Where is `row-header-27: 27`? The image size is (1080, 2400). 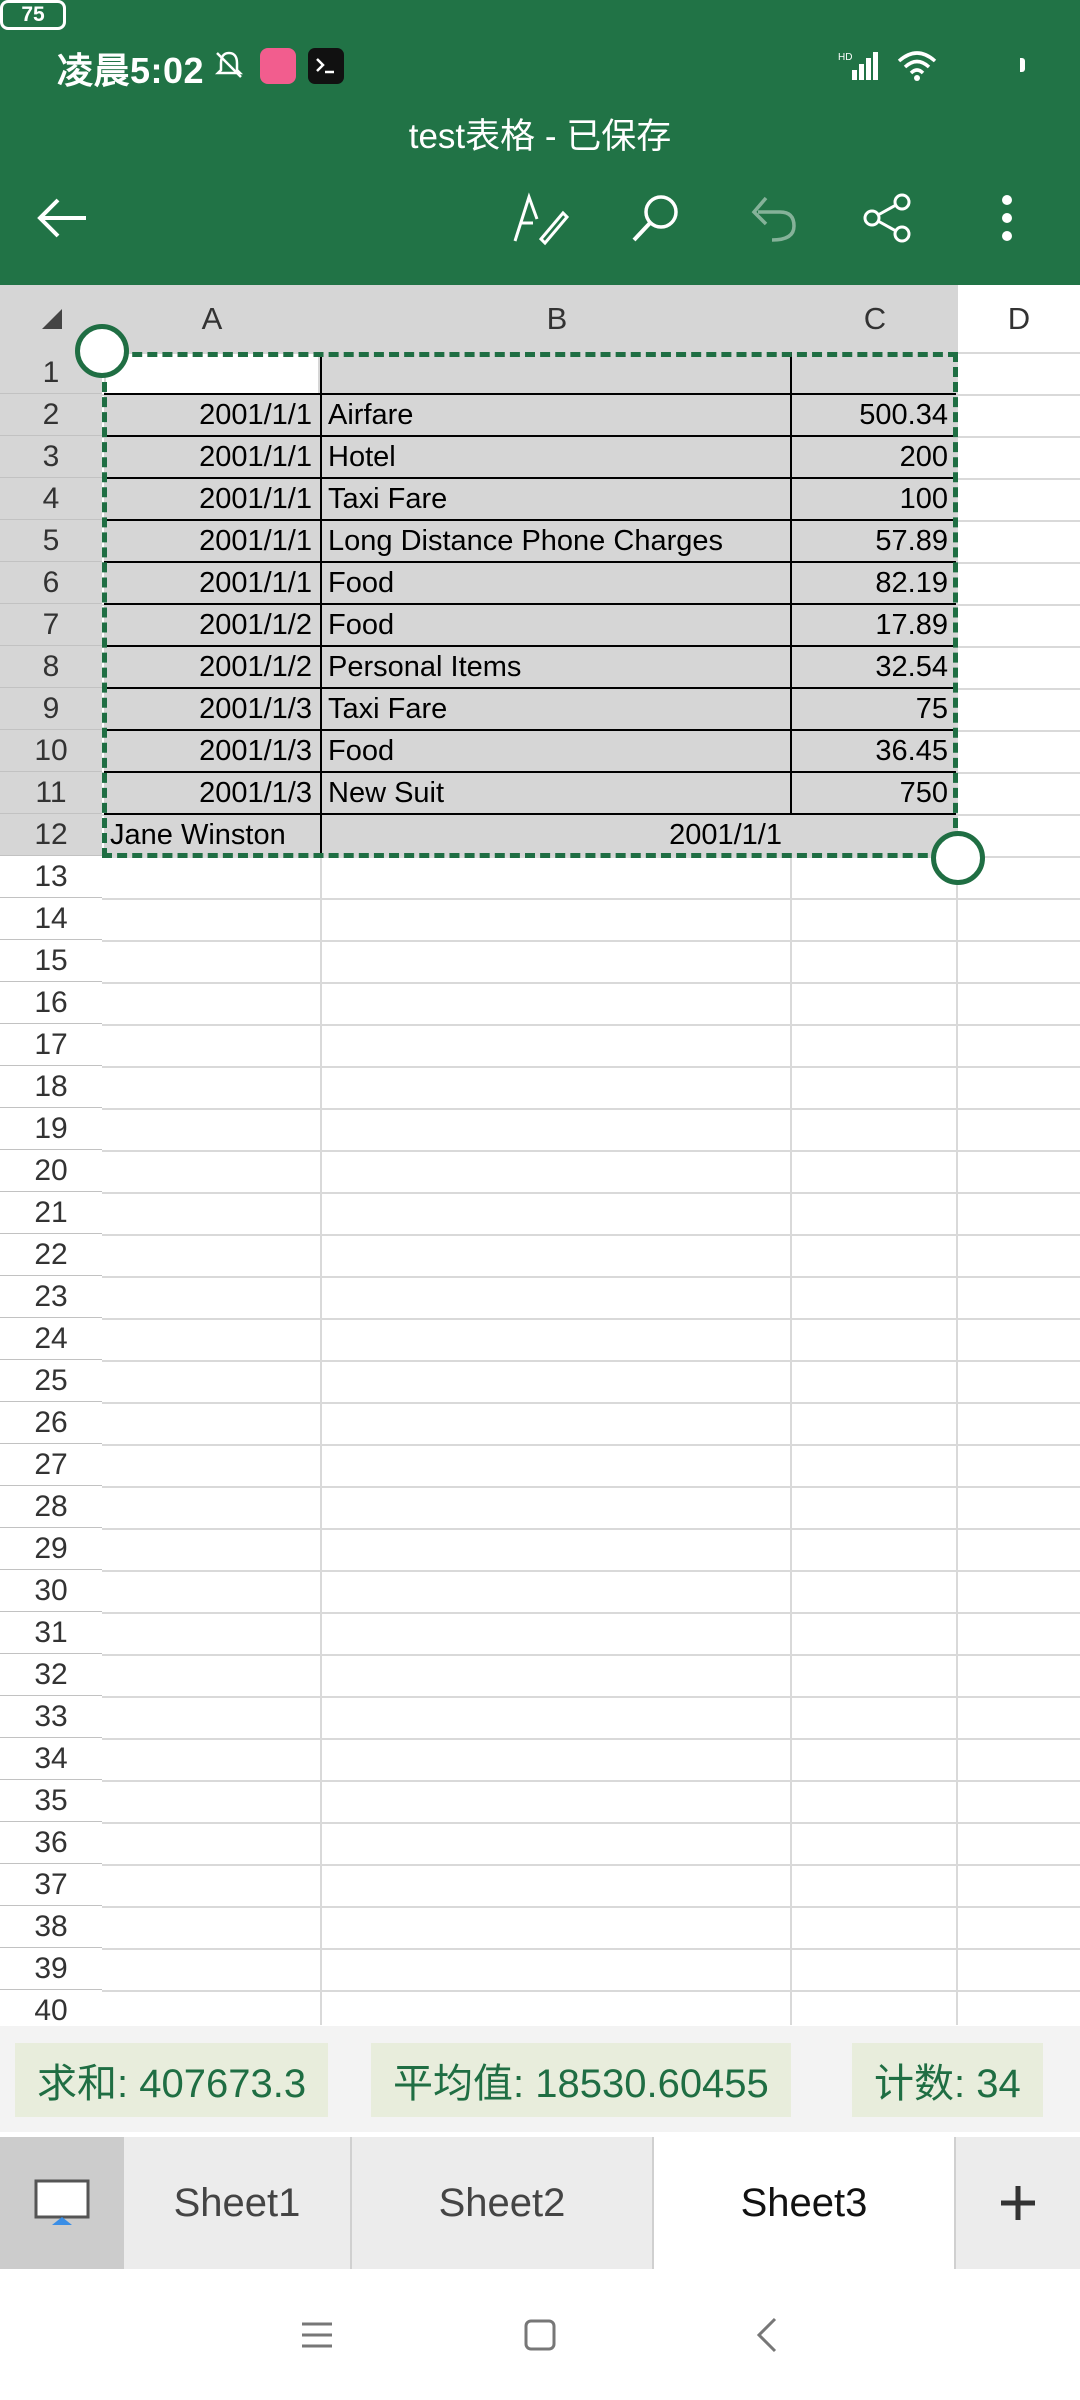 row-header-27: 27 is located at coordinates (51, 1465).